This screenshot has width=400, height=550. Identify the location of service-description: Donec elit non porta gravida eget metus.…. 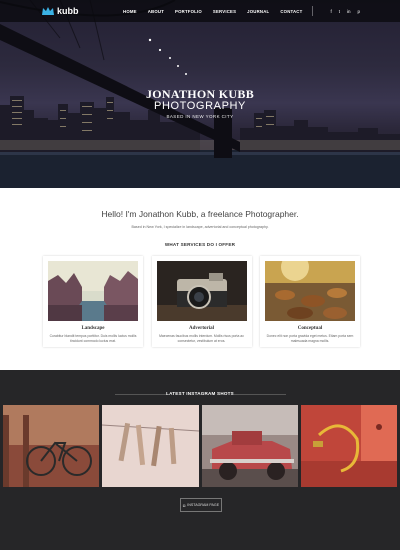
(310, 338).